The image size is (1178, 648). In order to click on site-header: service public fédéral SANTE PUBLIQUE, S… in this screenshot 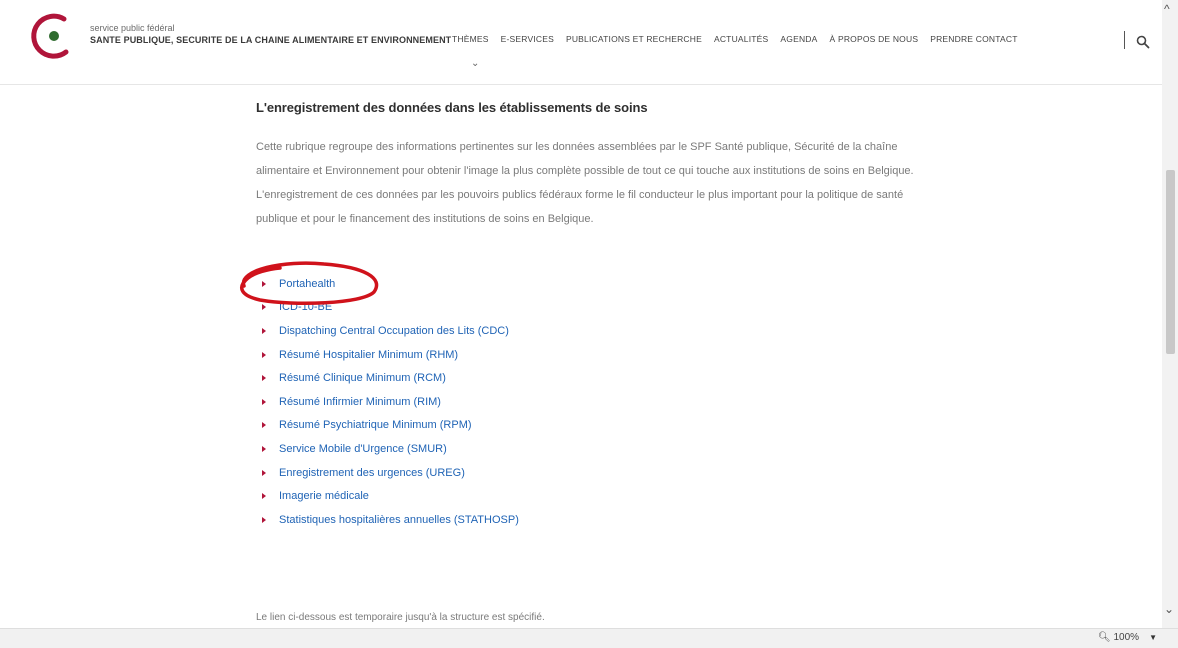, I will do `click(589, 42)`.